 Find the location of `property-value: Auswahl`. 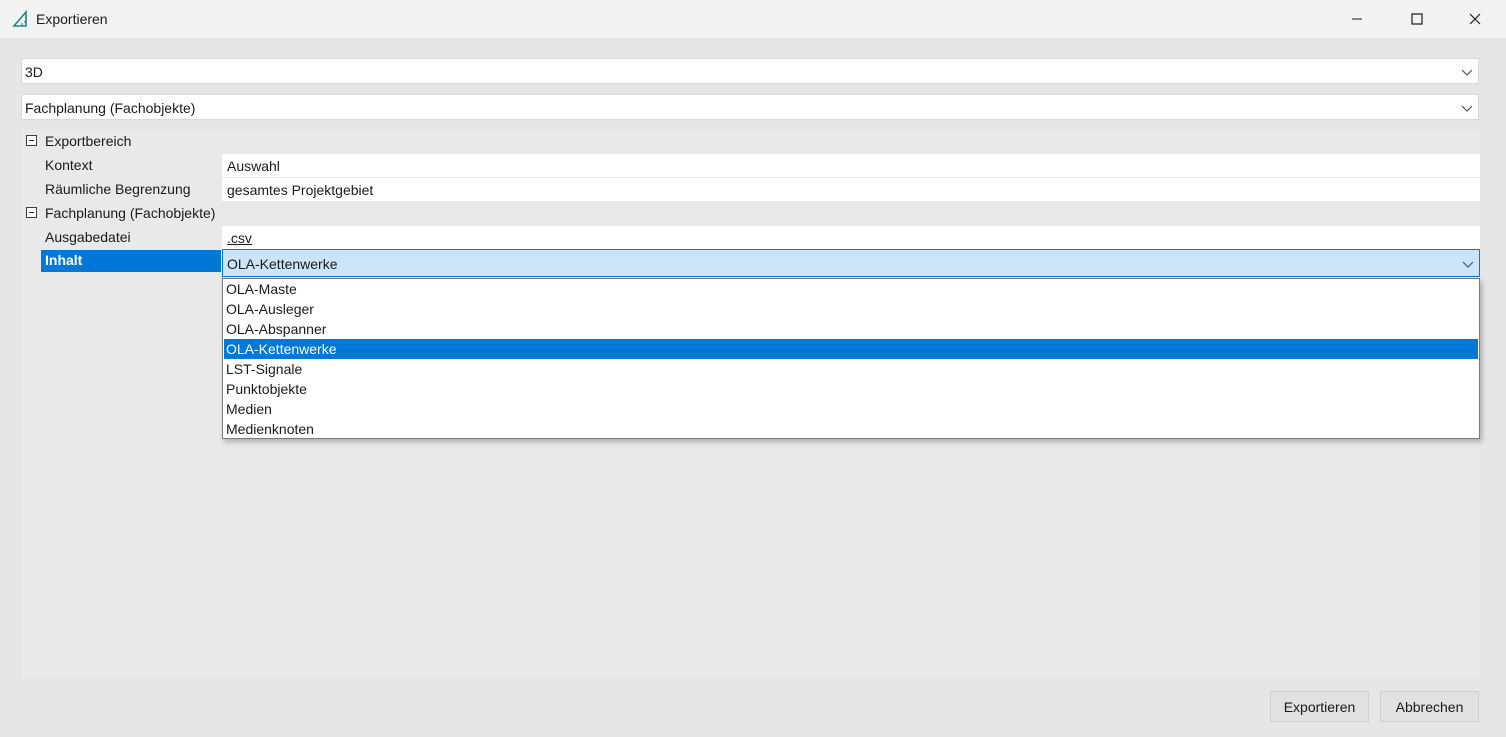

property-value: Auswahl is located at coordinates (851, 165).